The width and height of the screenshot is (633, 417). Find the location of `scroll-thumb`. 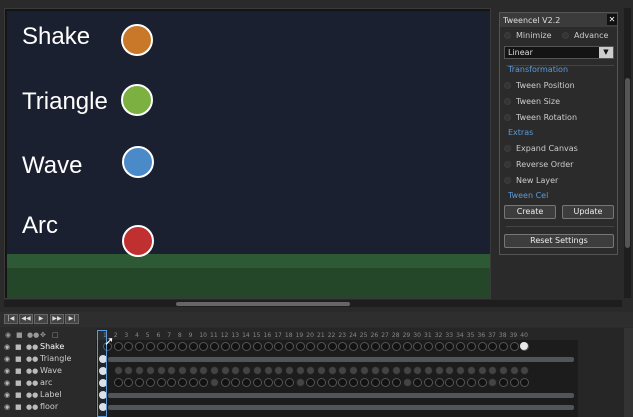

scroll-thumb is located at coordinates (627, 163).